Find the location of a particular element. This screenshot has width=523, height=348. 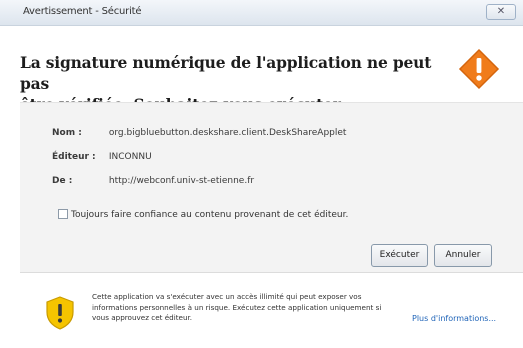

from-row: De : http://webconf.univ-st-etienne.fr is located at coordinates (153, 181).